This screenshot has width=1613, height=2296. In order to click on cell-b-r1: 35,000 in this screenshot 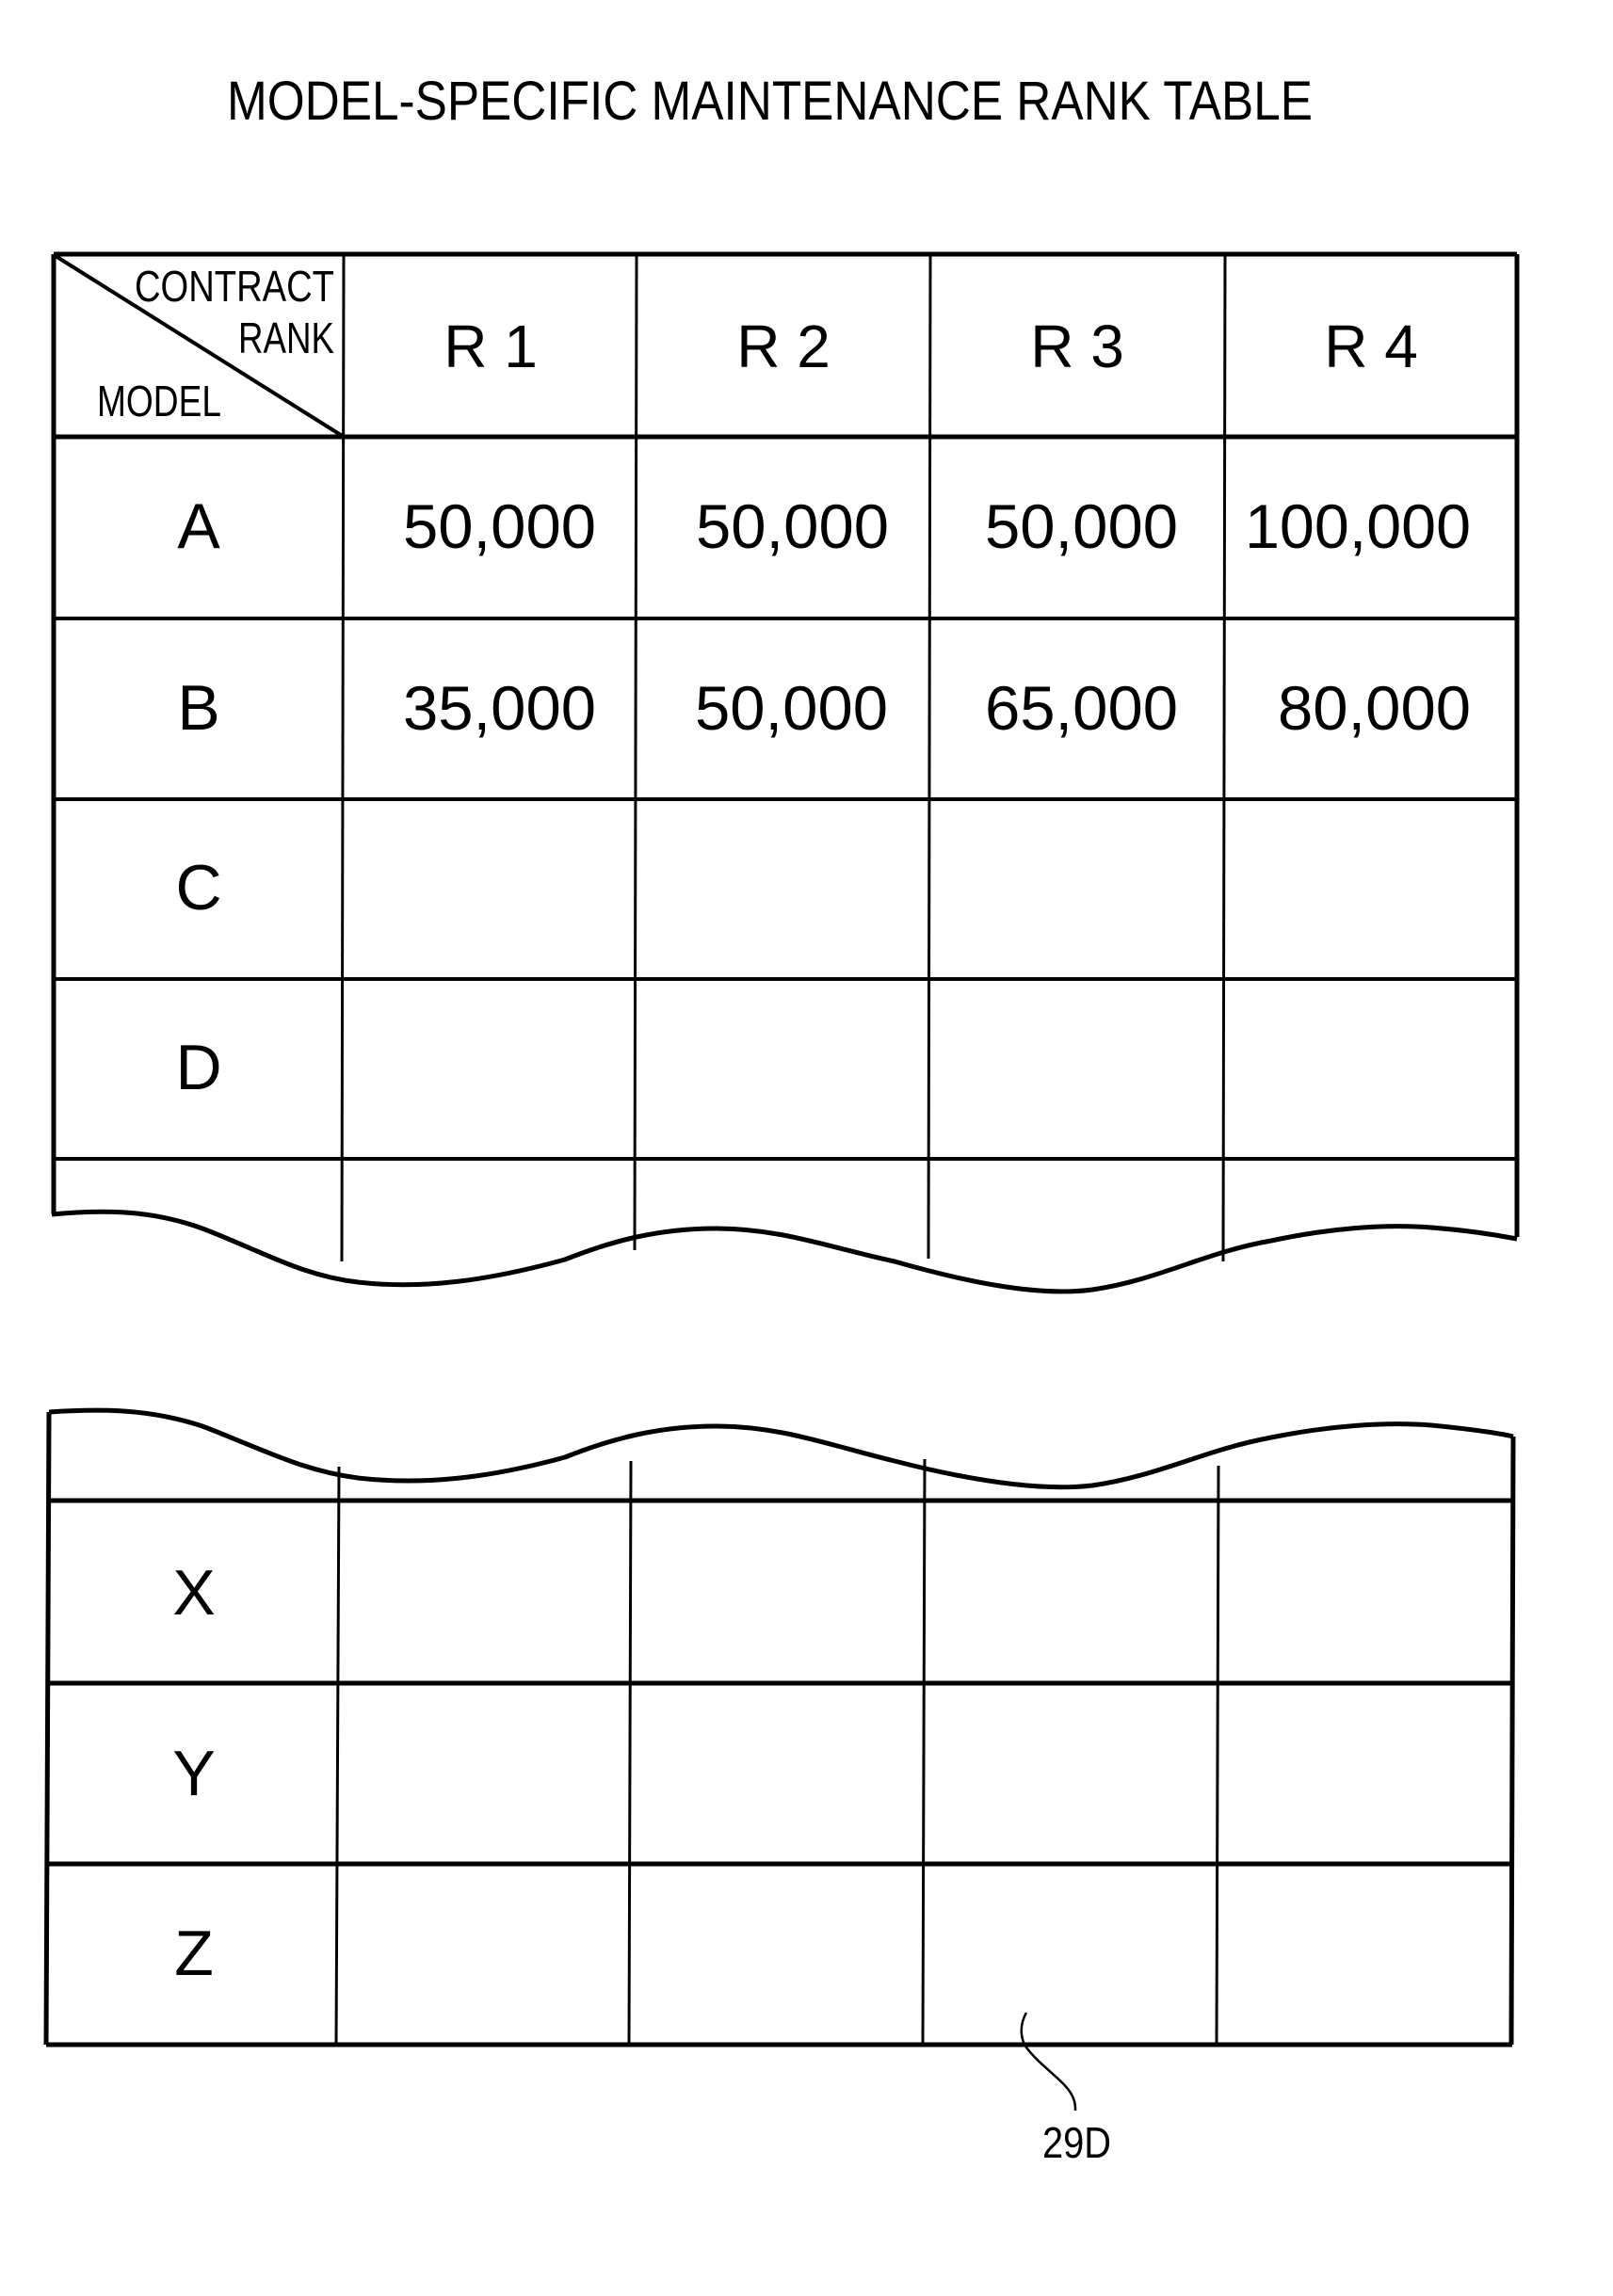, I will do `click(500, 708)`.